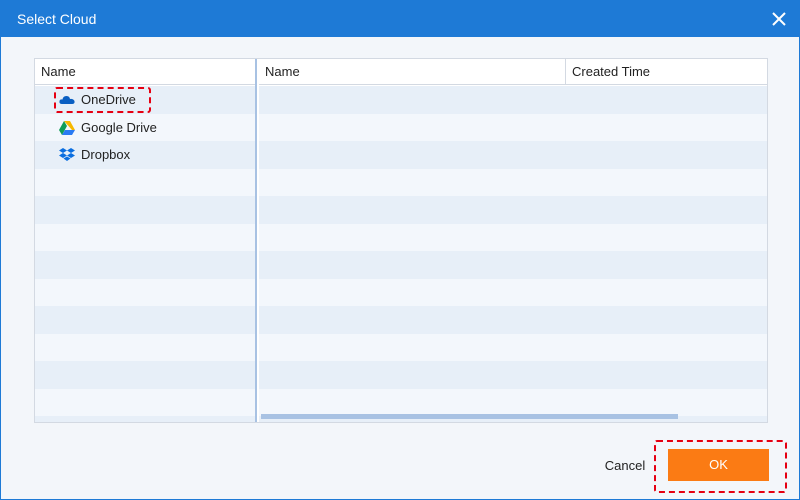 The width and height of the screenshot is (800, 500). What do you see at coordinates (666, 72) in the screenshot?
I see `created-time-column-header: Created Time` at bounding box center [666, 72].